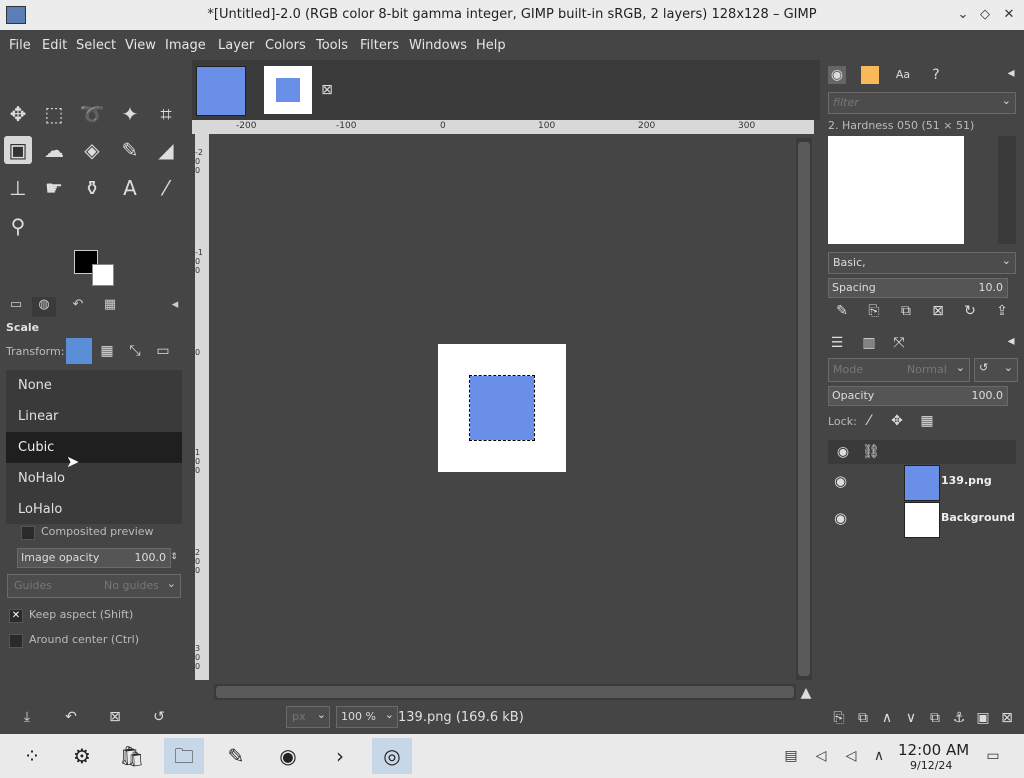 Image resolution: width=1024 pixels, height=778 pixels. Describe the element at coordinates (185, 45) in the screenshot. I see `menu-image: Image` at that location.